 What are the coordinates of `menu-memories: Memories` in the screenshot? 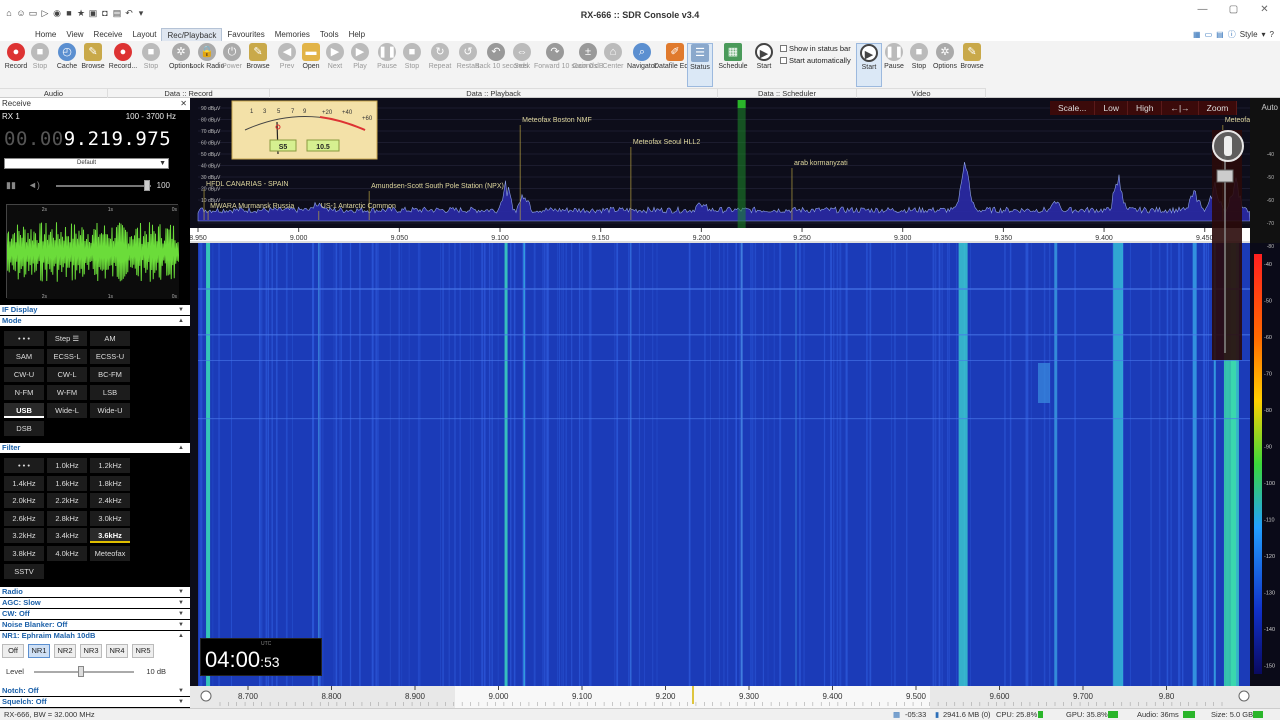 It's located at (292, 34).